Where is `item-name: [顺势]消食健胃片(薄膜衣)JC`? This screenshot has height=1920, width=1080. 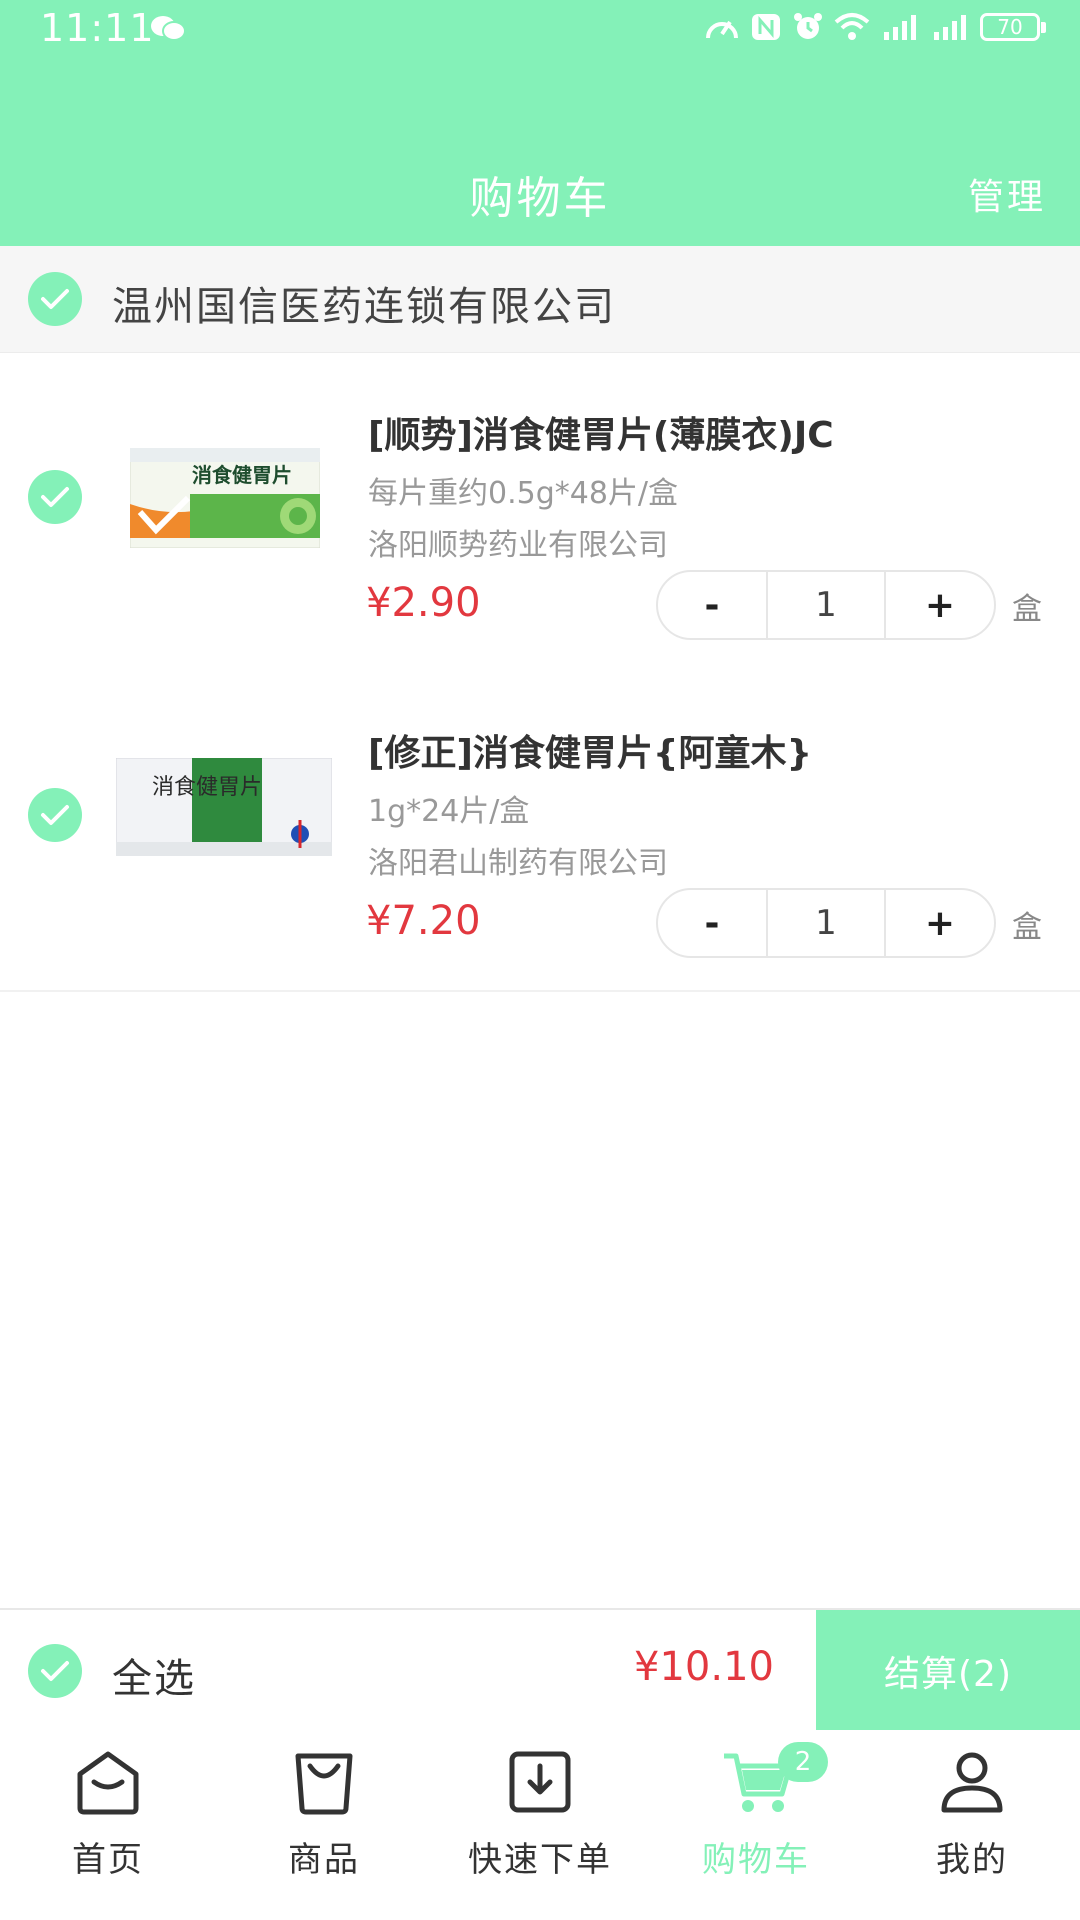 item-name: [顺势]消食健胃片(薄膜衣)JC is located at coordinates (601, 432).